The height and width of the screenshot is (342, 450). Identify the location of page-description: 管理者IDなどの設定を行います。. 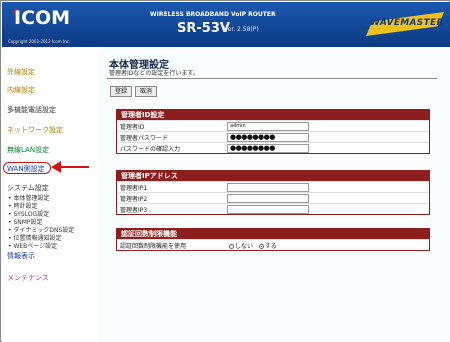
(154, 73).